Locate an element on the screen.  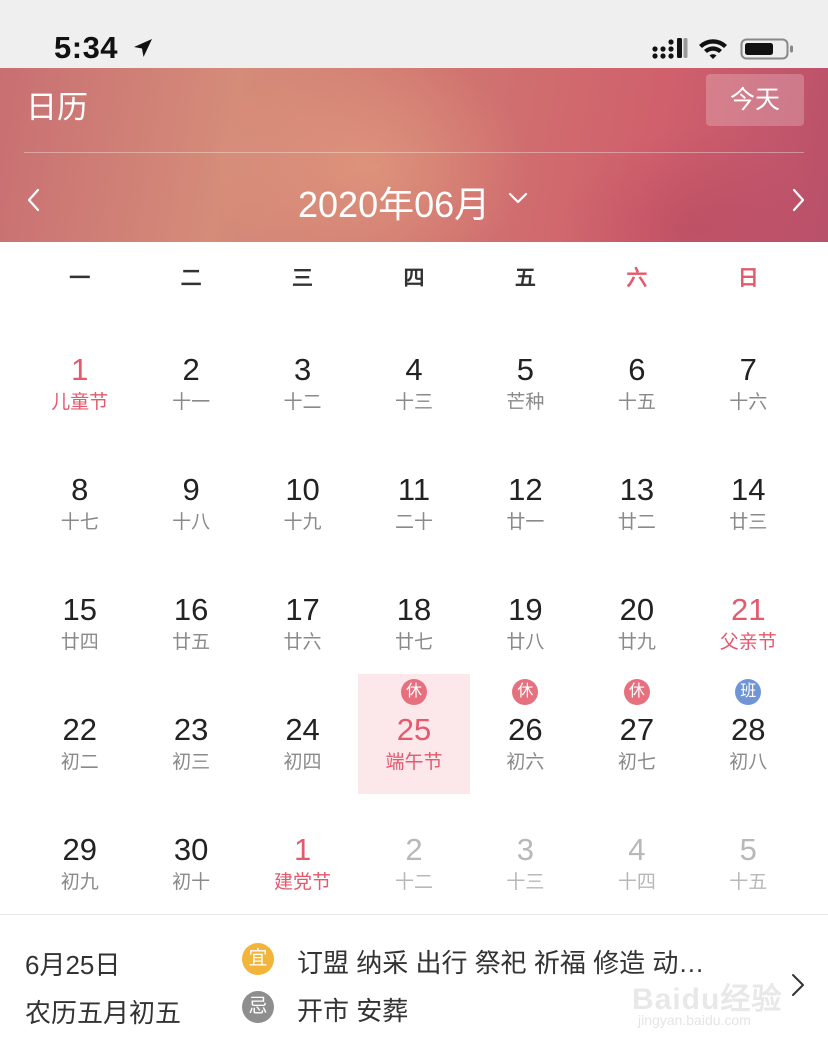
day-number: 13 is located at coordinates (637, 489).